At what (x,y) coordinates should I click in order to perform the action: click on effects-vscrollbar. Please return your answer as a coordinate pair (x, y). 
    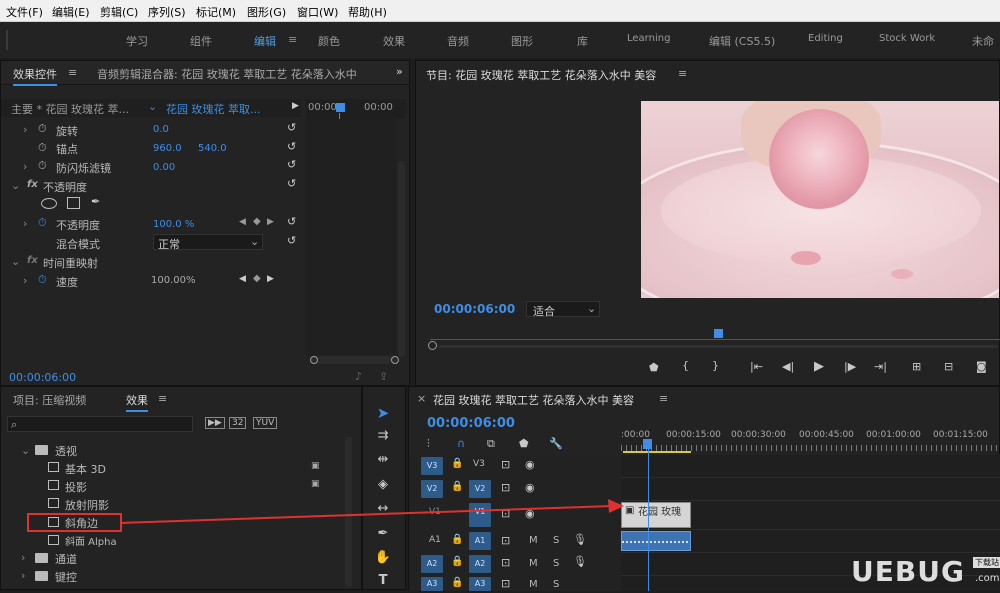
    Looking at the image, I should click on (348, 512).